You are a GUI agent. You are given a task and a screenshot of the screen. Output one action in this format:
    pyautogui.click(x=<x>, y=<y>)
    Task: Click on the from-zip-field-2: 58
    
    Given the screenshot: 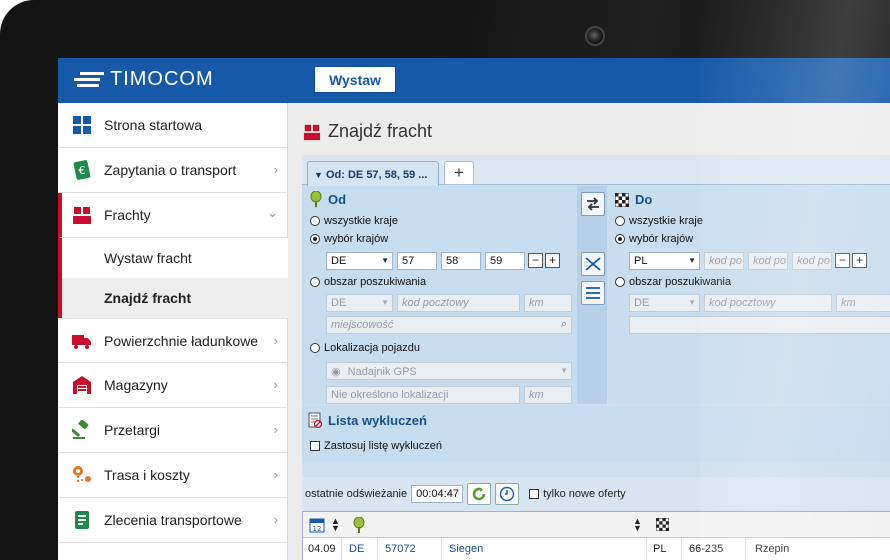 What is the action you would take?
    pyautogui.click(x=461, y=261)
    